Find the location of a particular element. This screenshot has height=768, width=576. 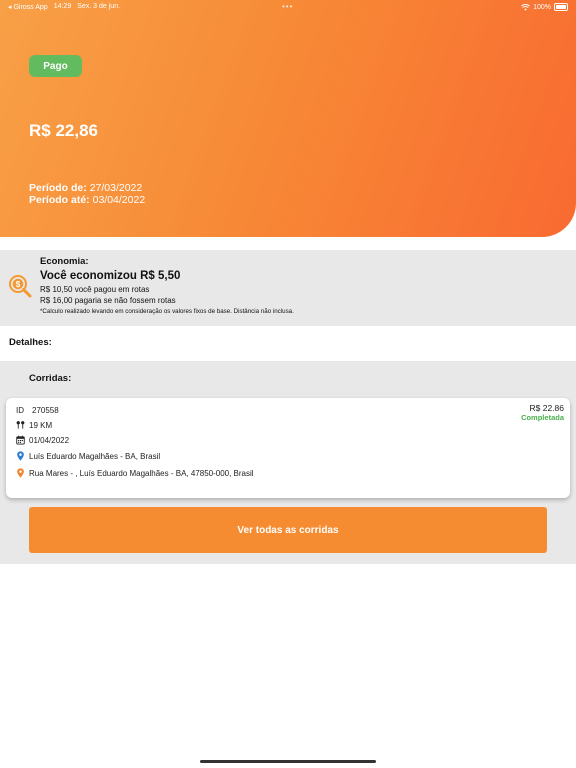

ride-id: 270558 is located at coordinates (45, 410).